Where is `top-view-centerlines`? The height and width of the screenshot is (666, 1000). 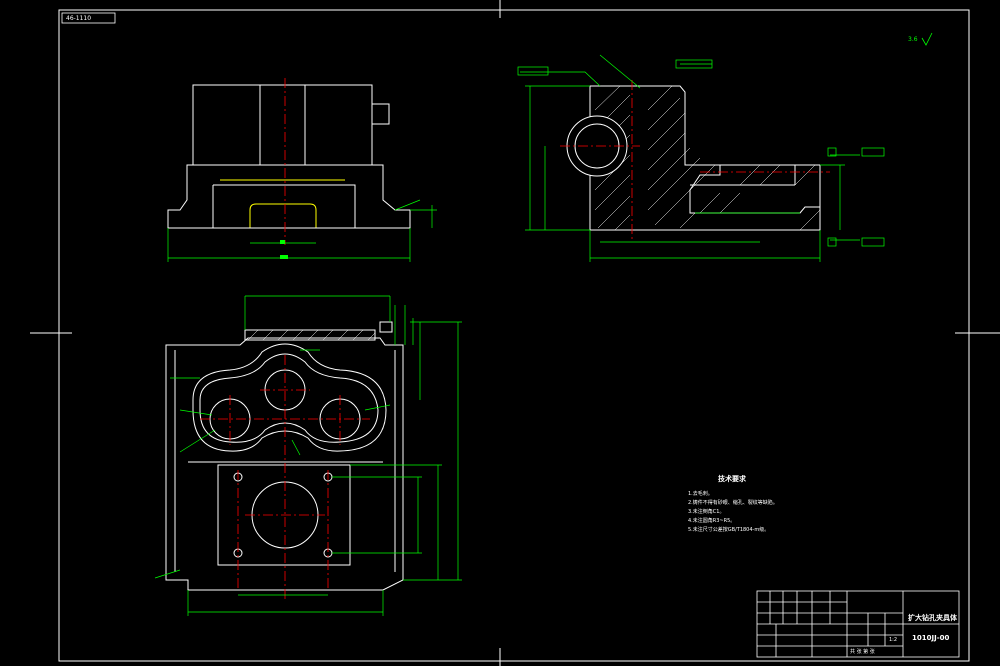 top-view-centerlines is located at coordinates (285, 477).